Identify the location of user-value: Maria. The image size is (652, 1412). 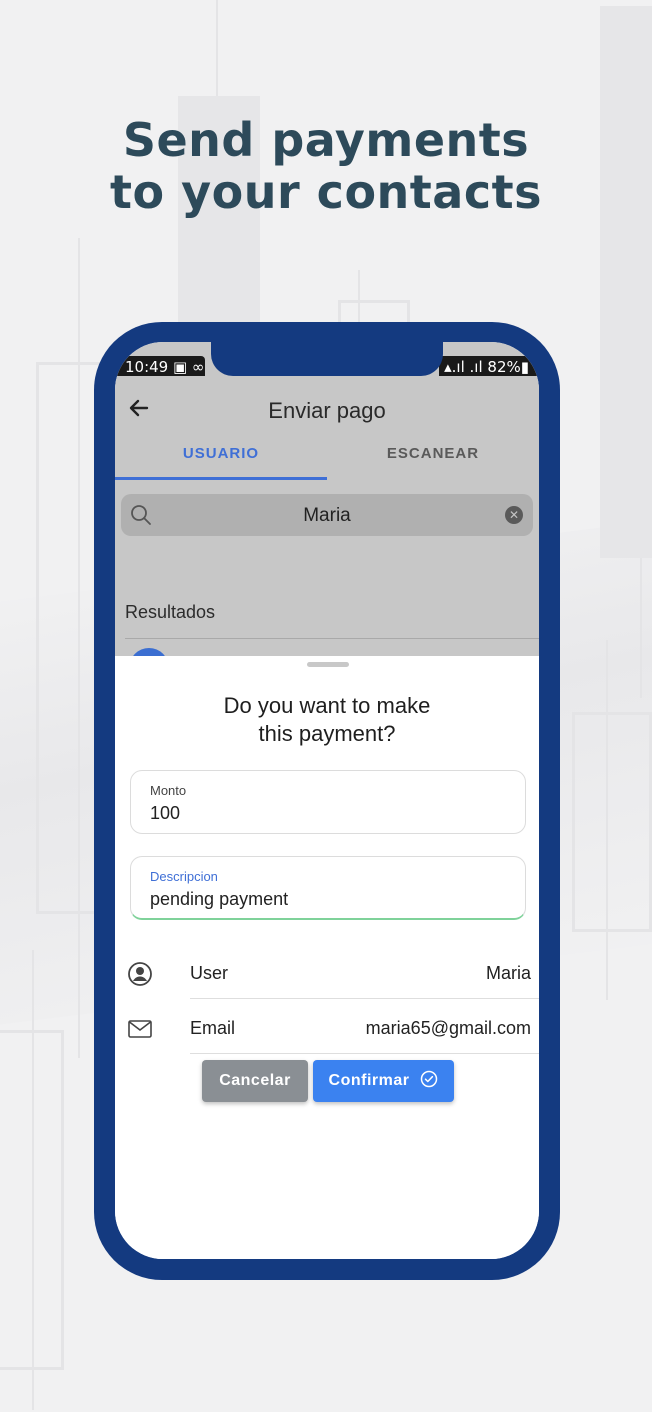
(508, 973).